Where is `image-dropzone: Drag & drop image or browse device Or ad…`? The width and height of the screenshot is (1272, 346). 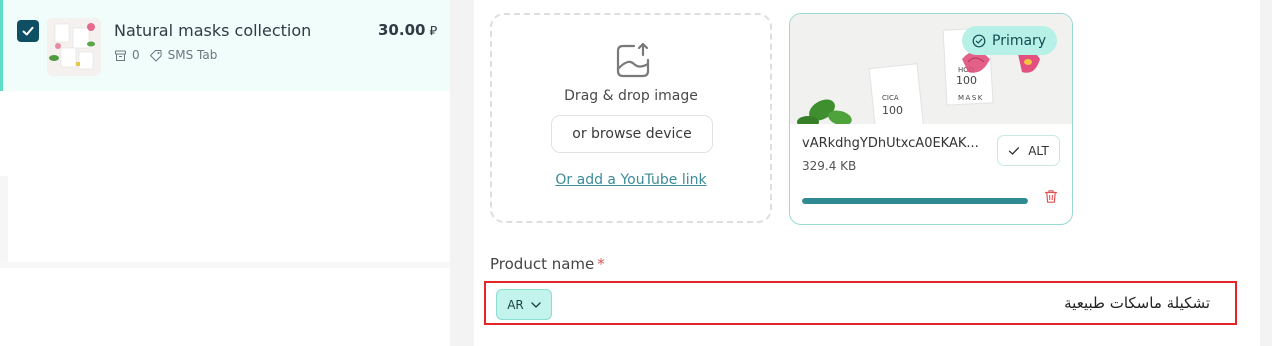 image-dropzone: Drag & drop image or browse device Or ad… is located at coordinates (631, 118).